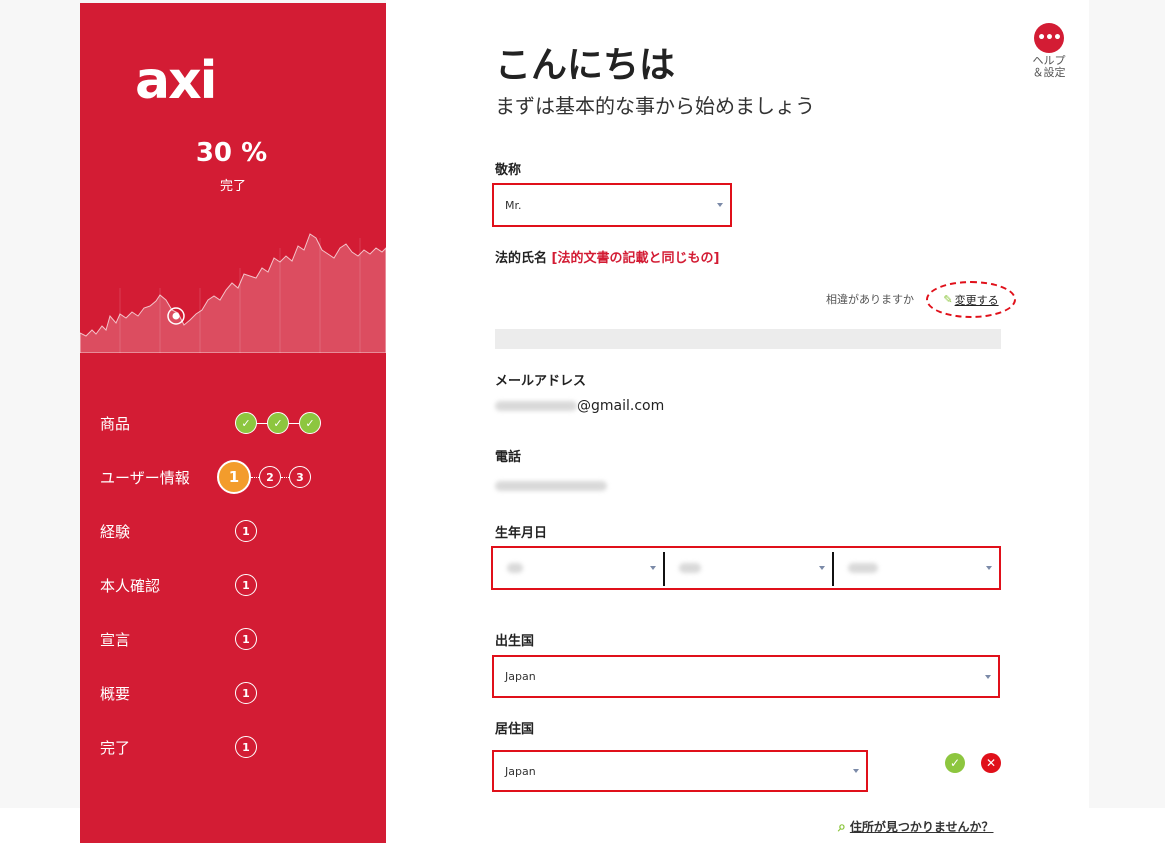 This screenshot has width=1165, height=843. Describe the element at coordinates (621, 406) in the screenshot. I see `email-domain: @gmail.com` at that location.